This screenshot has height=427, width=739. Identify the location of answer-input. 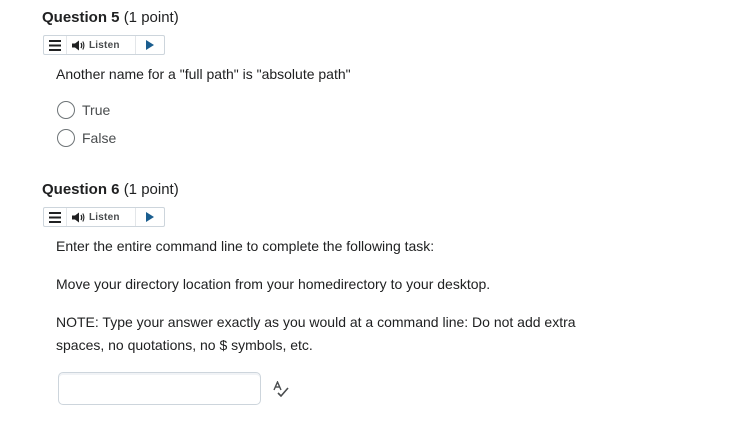
(159, 388).